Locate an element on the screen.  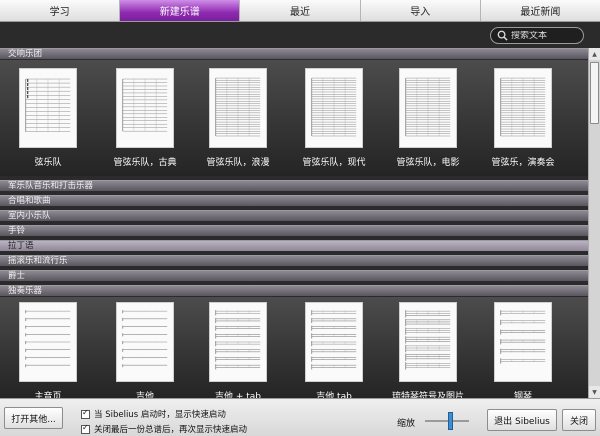
scroll-down-icon: ▼ is located at coordinates (594, 392).